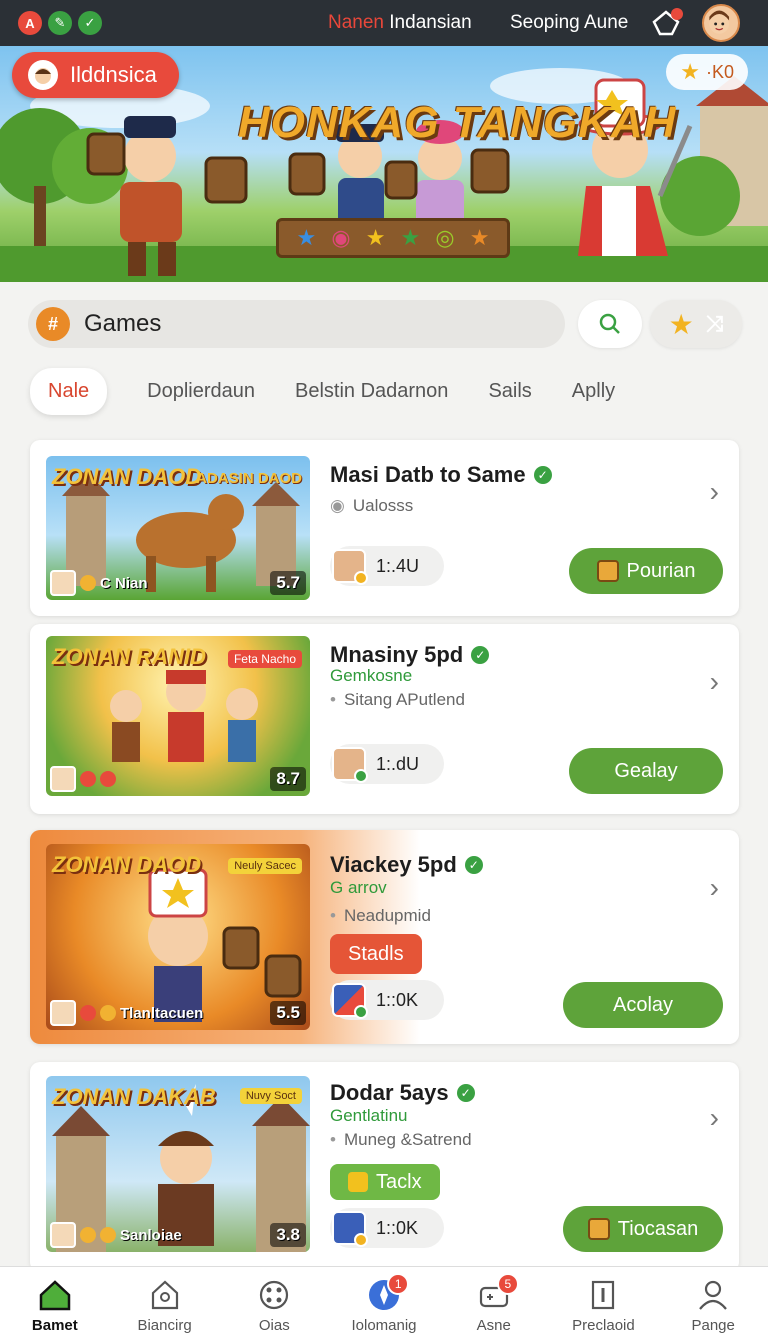 Image resolution: width=768 pixels, height=1344 pixels. What do you see at coordinates (494, 1305) in the screenshot?
I see `nav-item-asne: 5 Asne` at bounding box center [494, 1305].